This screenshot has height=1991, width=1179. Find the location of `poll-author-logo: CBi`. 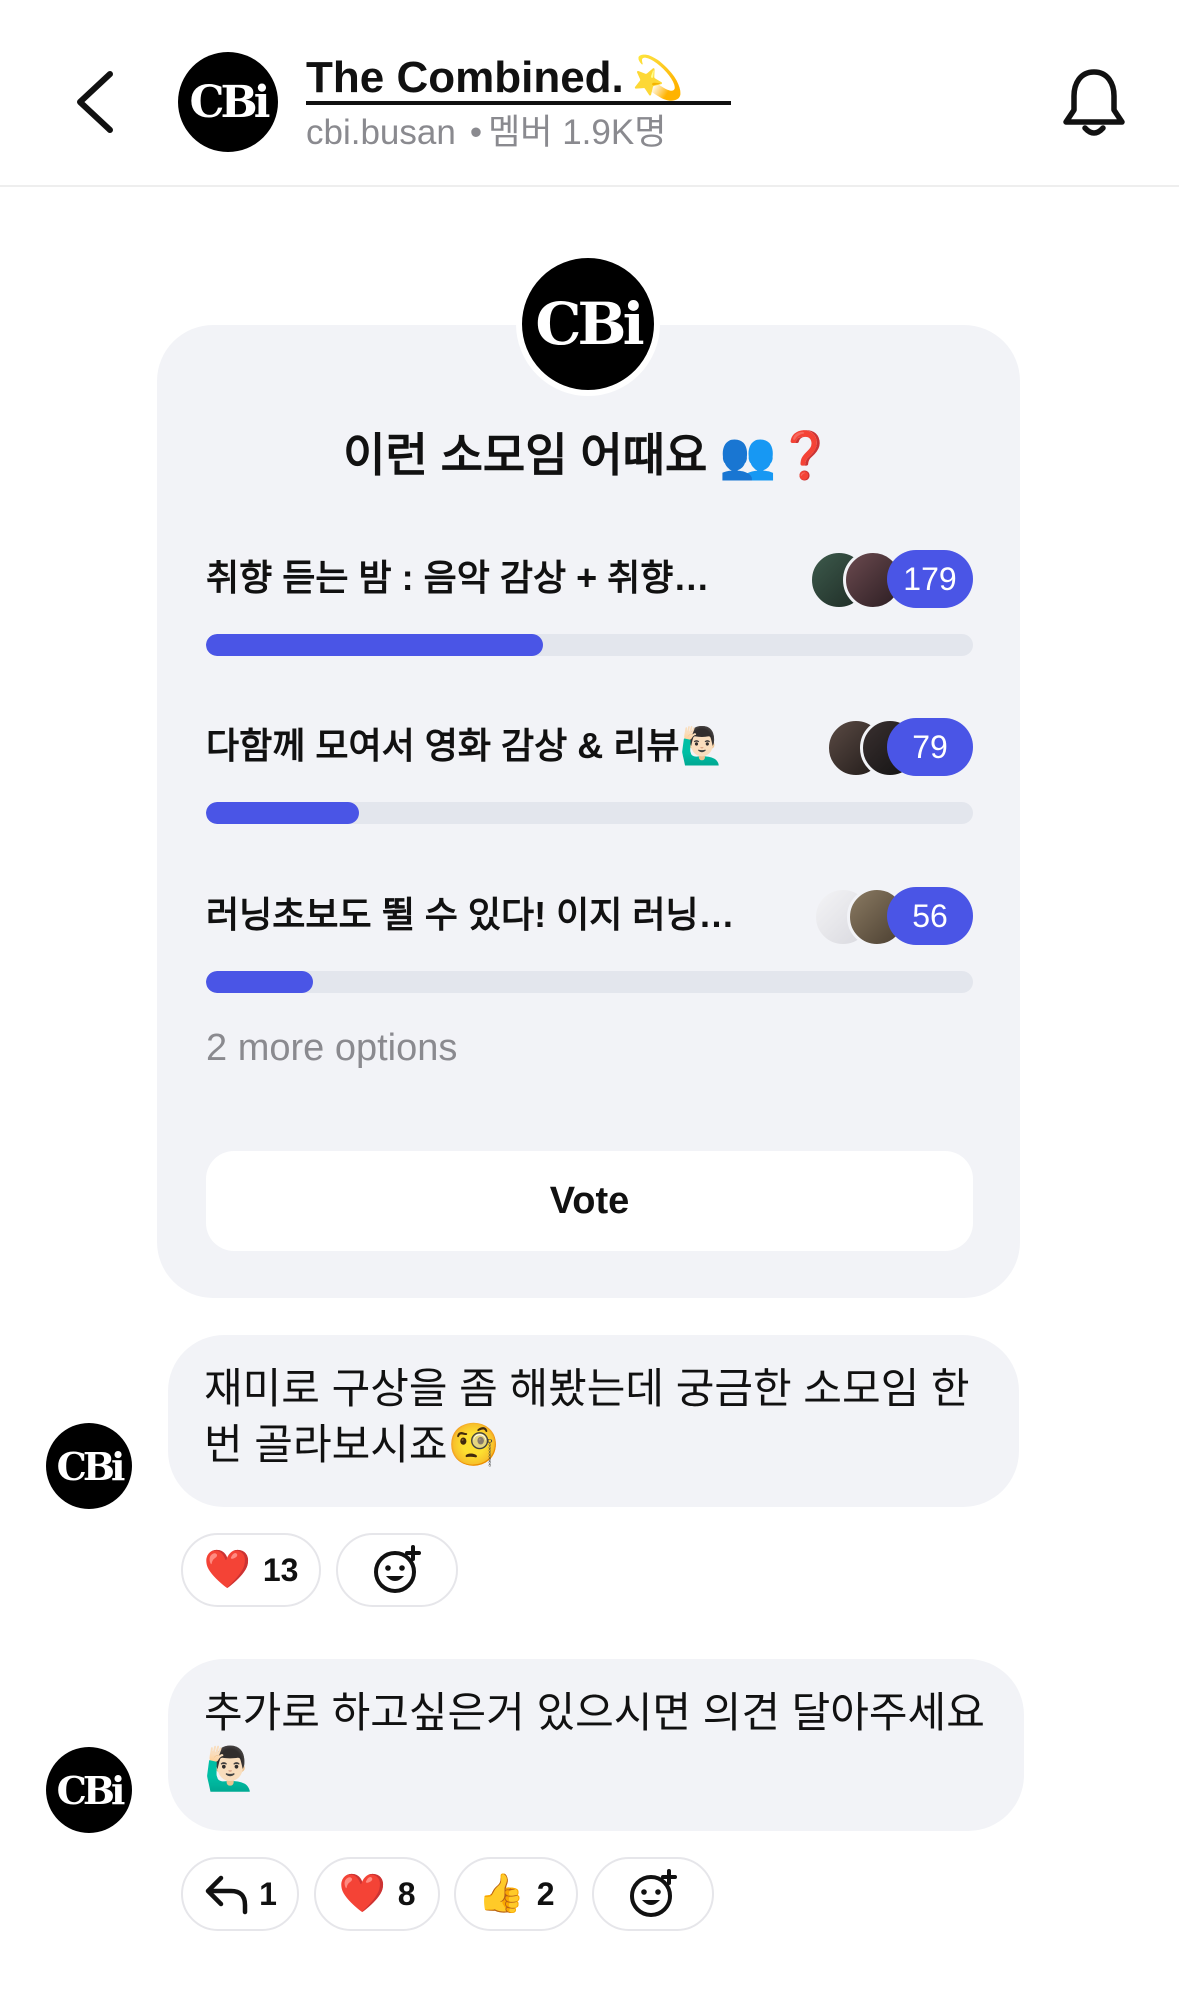

poll-author-logo: CBi is located at coordinates (589, 324).